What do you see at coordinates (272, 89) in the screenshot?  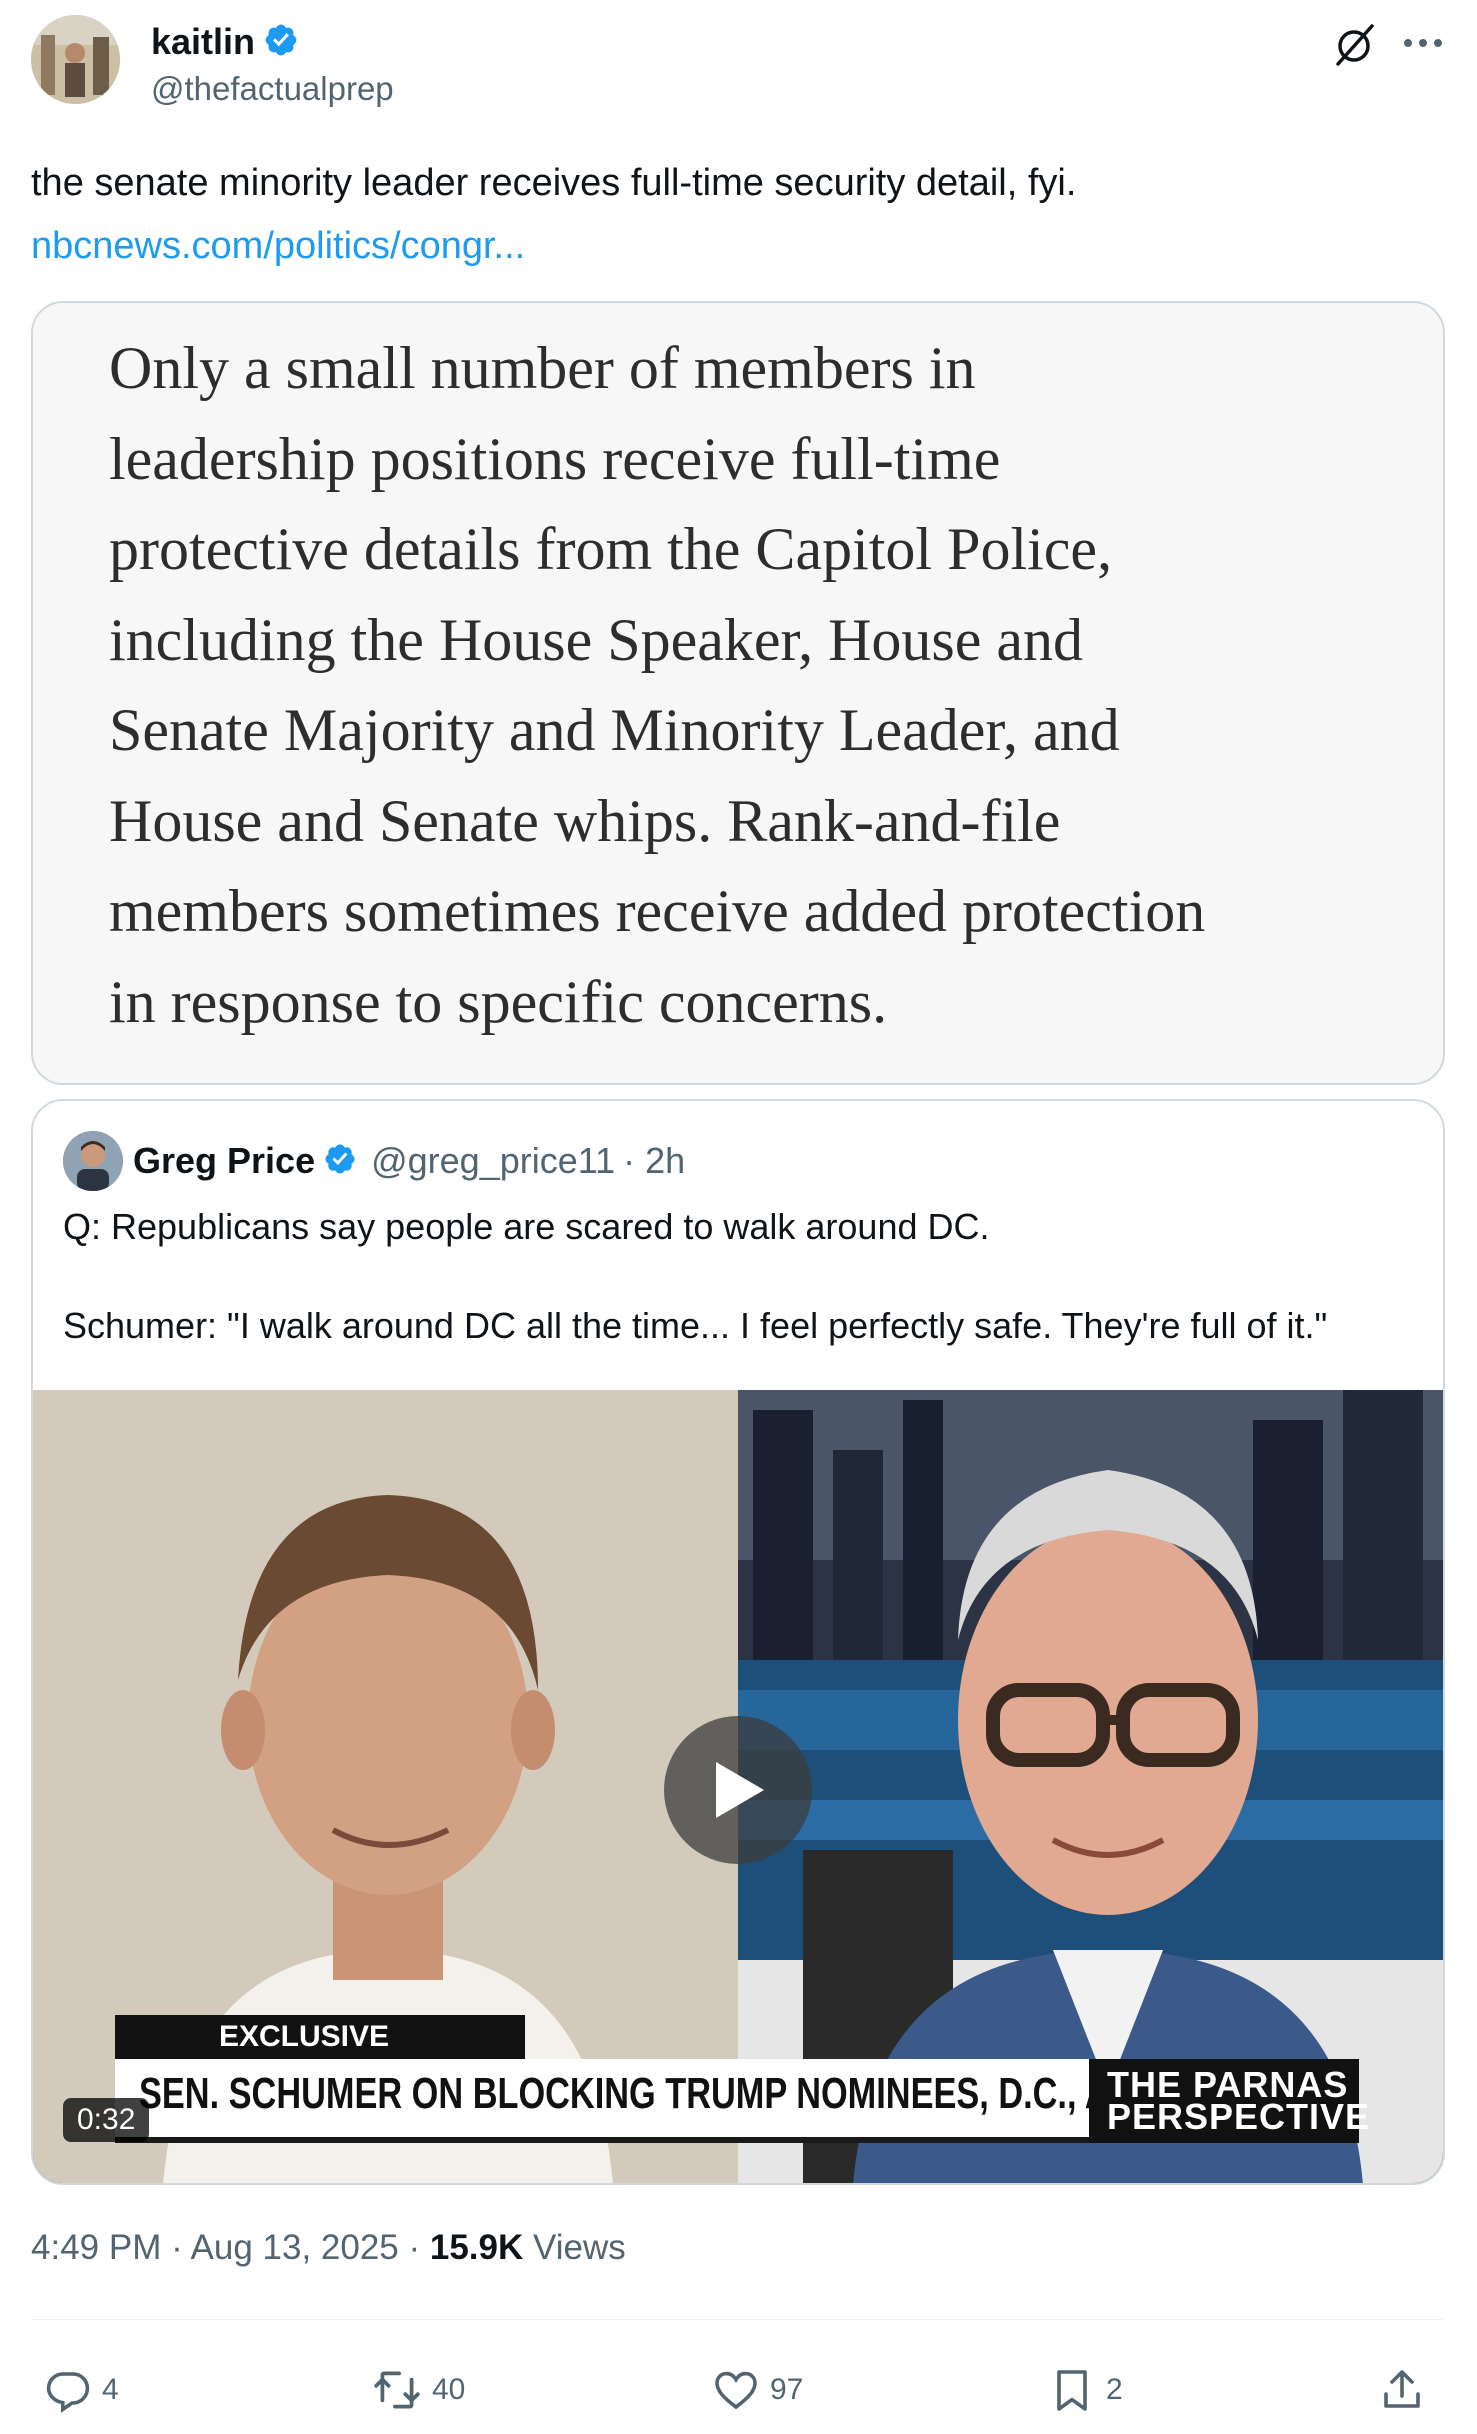 I see `author-handle: @thefactualprep` at bounding box center [272, 89].